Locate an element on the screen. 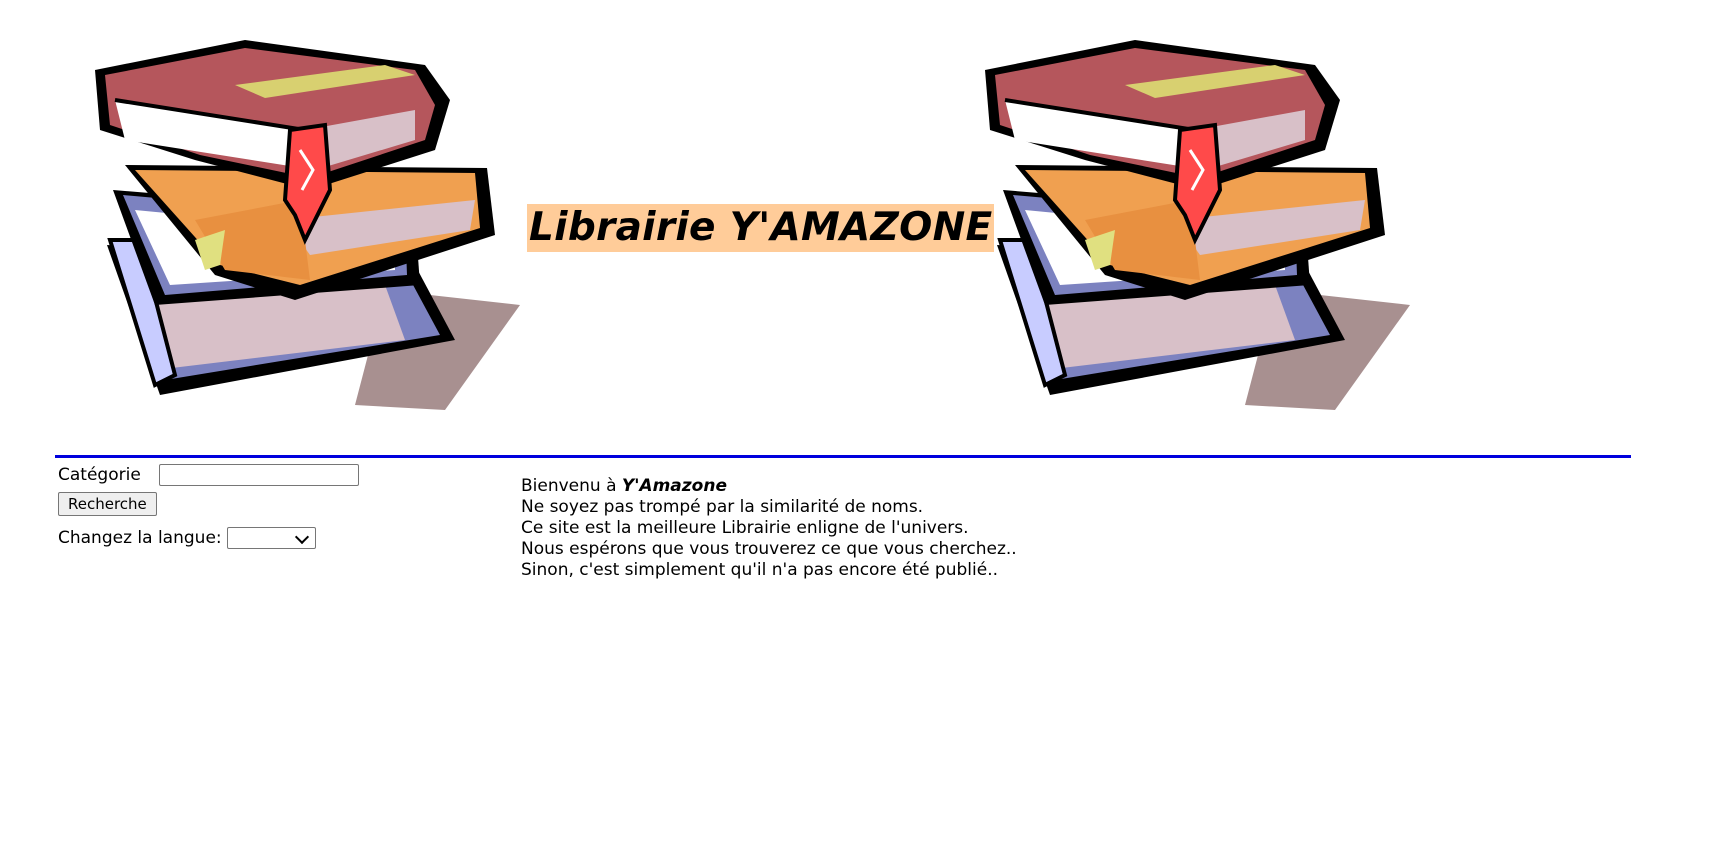 This screenshot has height=858, width=1726. language-row: Changez la langue: is located at coordinates (208, 538).